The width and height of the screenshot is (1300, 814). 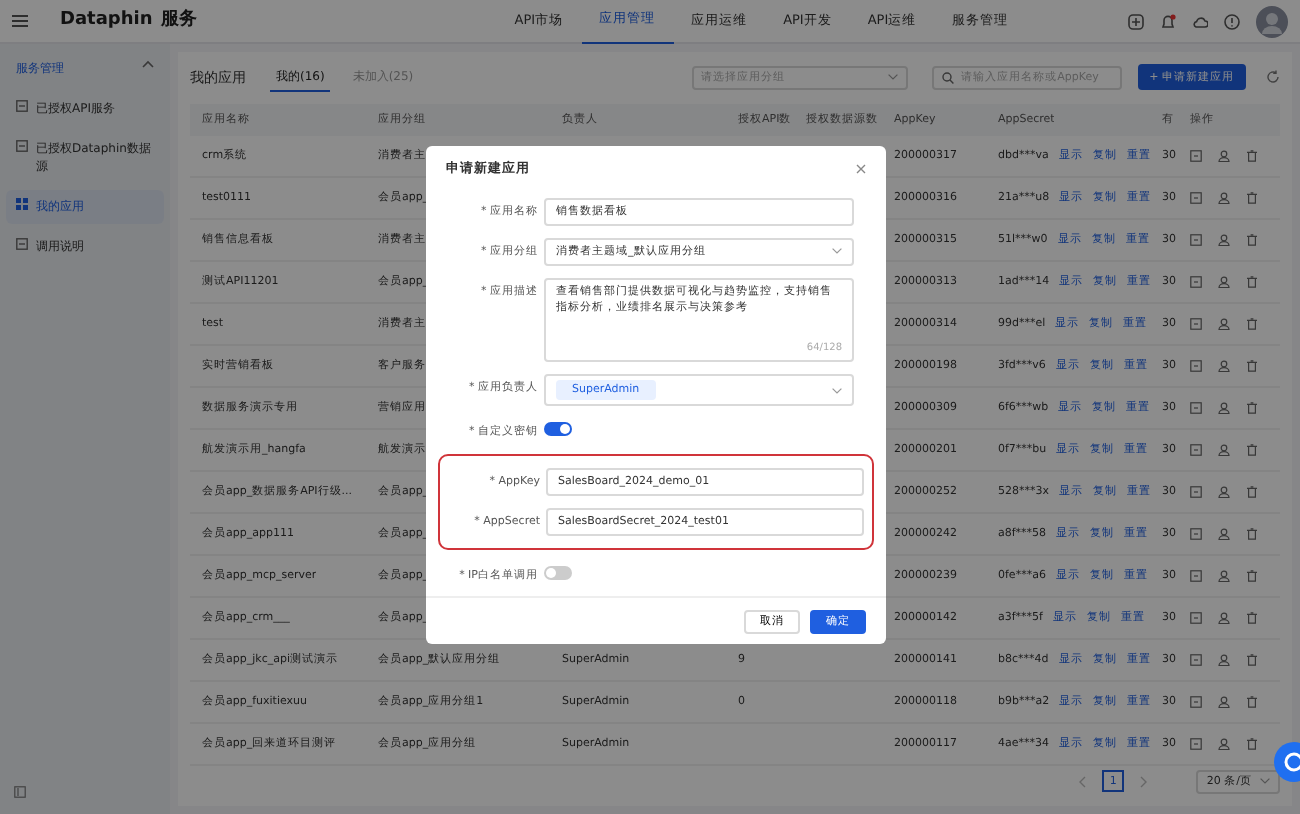 What do you see at coordinates (861, 169) in the screenshot?
I see `close-icon` at bounding box center [861, 169].